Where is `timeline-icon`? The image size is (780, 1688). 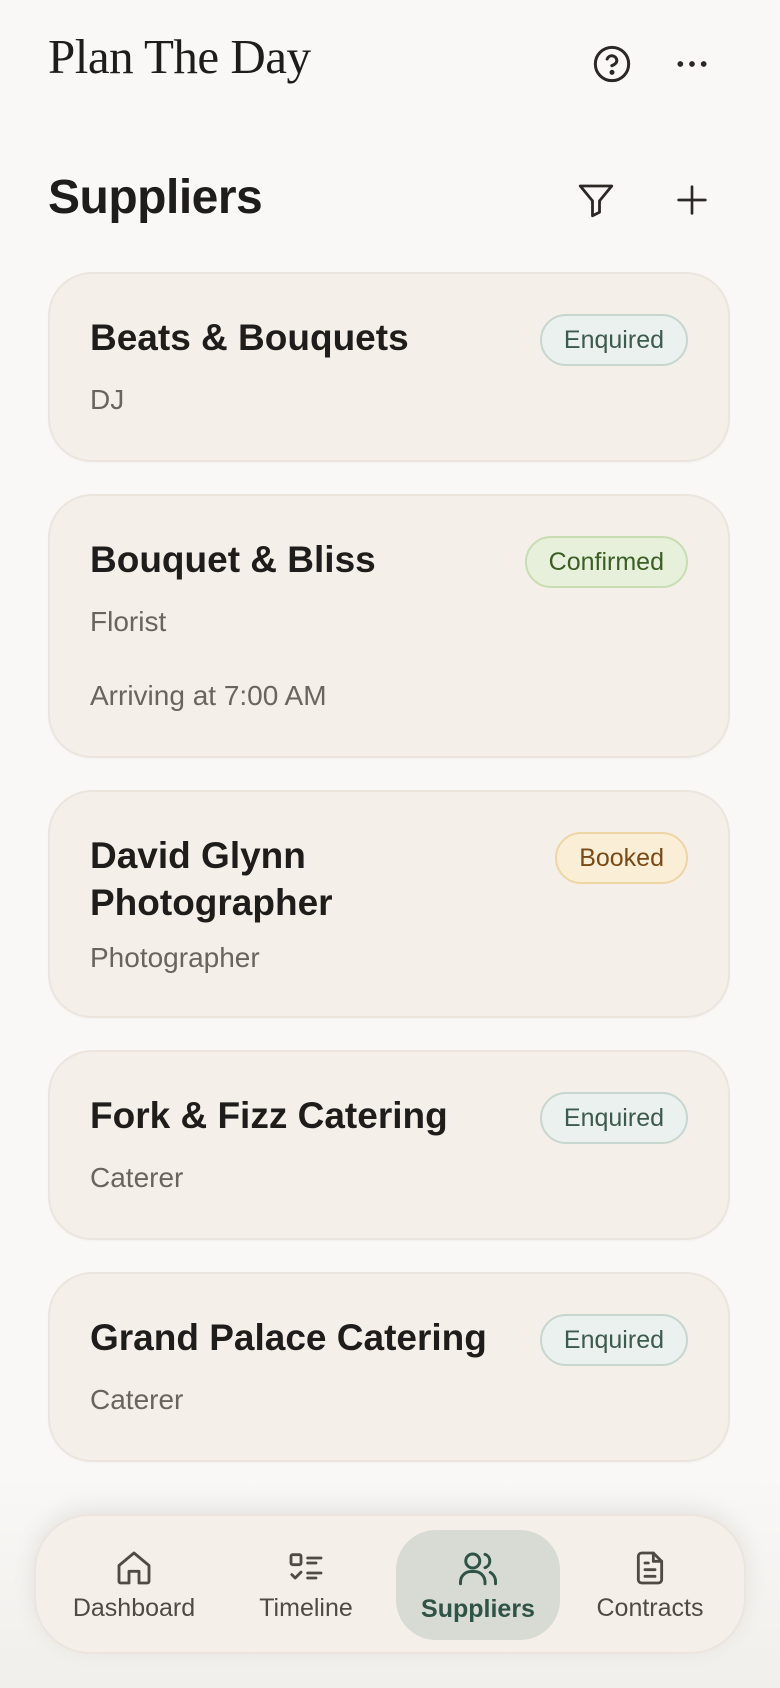 timeline-icon is located at coordinates (306, 1565).